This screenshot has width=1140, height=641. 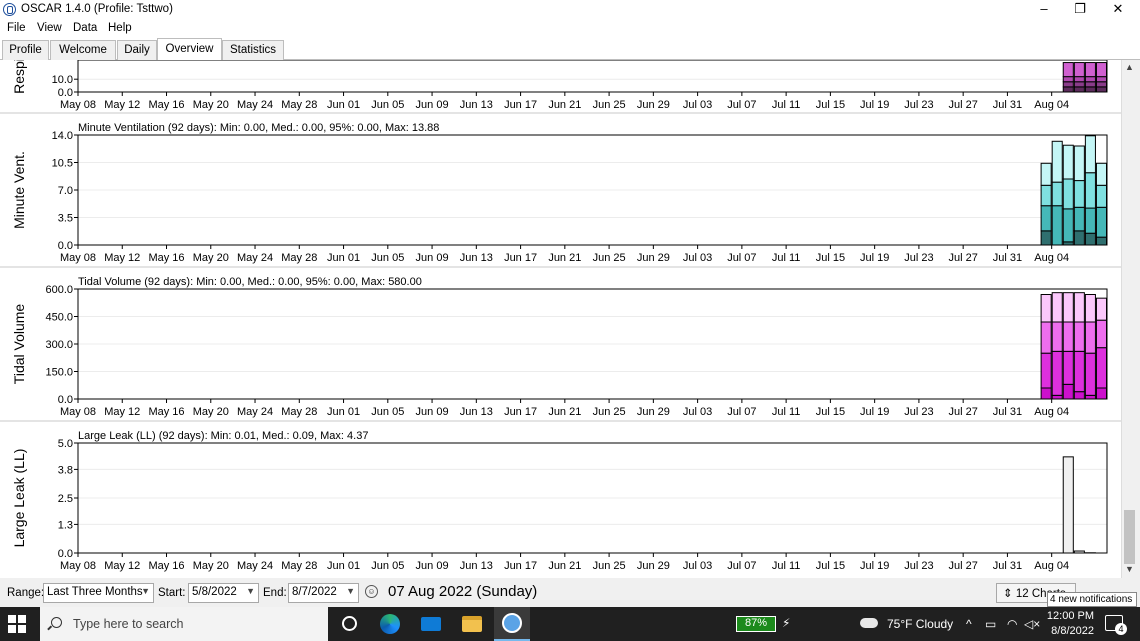 I want to click on notification-count: 4, so click(x=1121, y=629).